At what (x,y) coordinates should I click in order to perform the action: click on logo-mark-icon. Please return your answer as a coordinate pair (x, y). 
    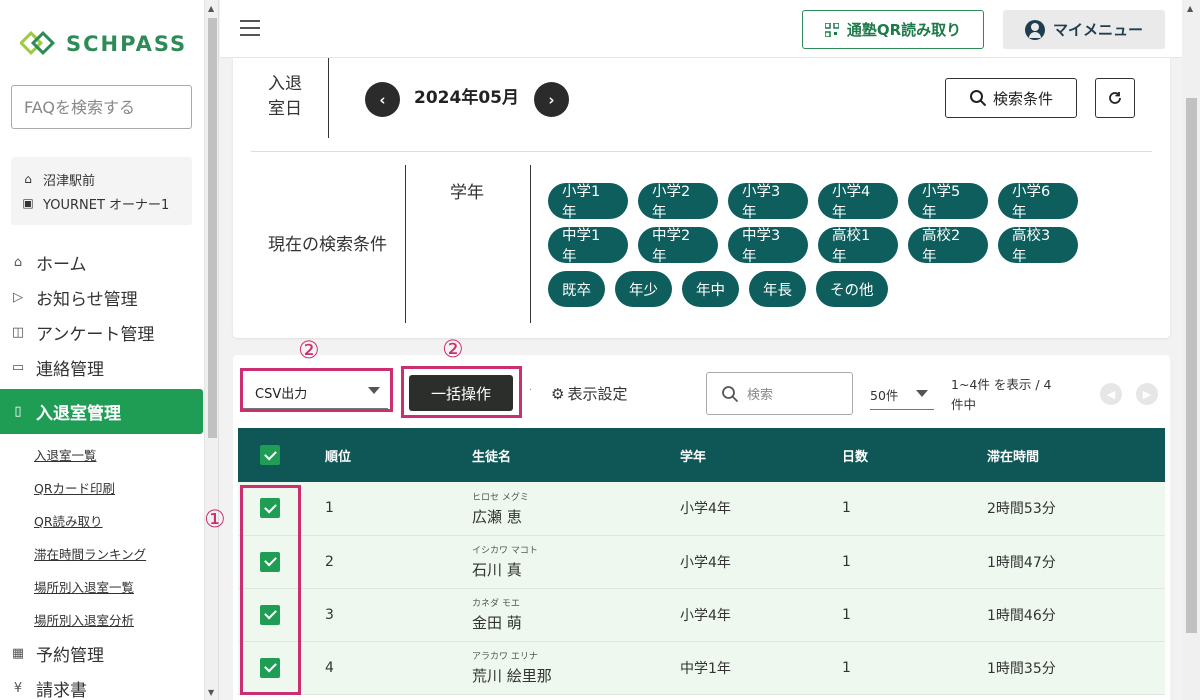
    Looking at the image, I should click on (38, 43).